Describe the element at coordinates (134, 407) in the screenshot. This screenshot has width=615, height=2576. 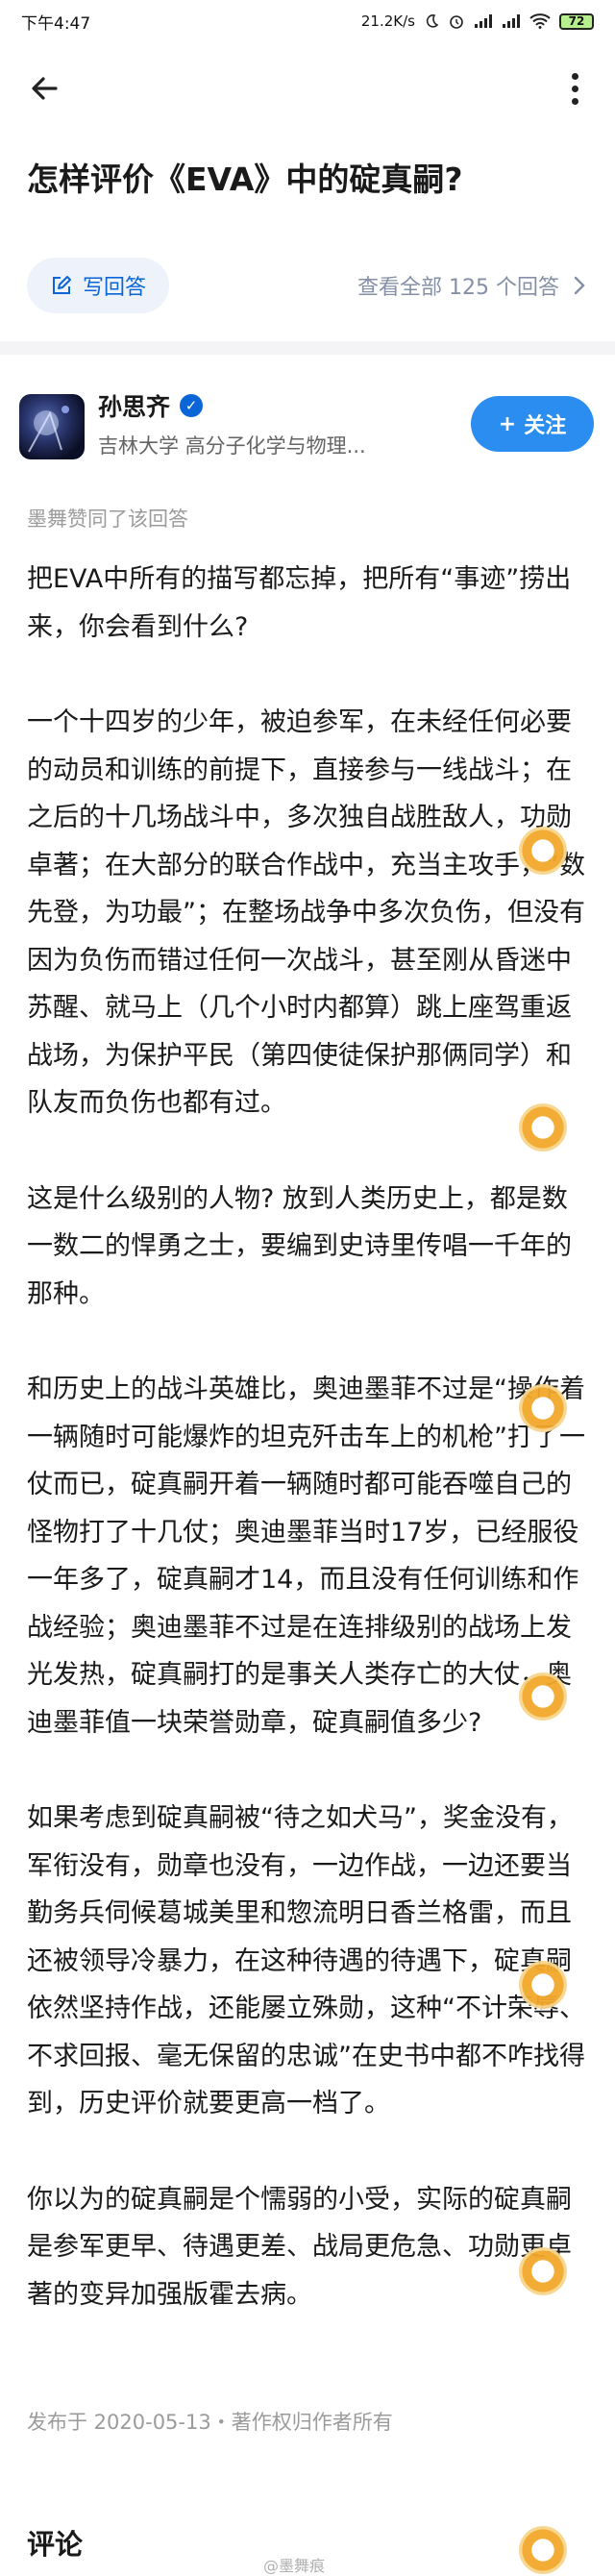
I see `author-name-text: 孙思齐` at that location.